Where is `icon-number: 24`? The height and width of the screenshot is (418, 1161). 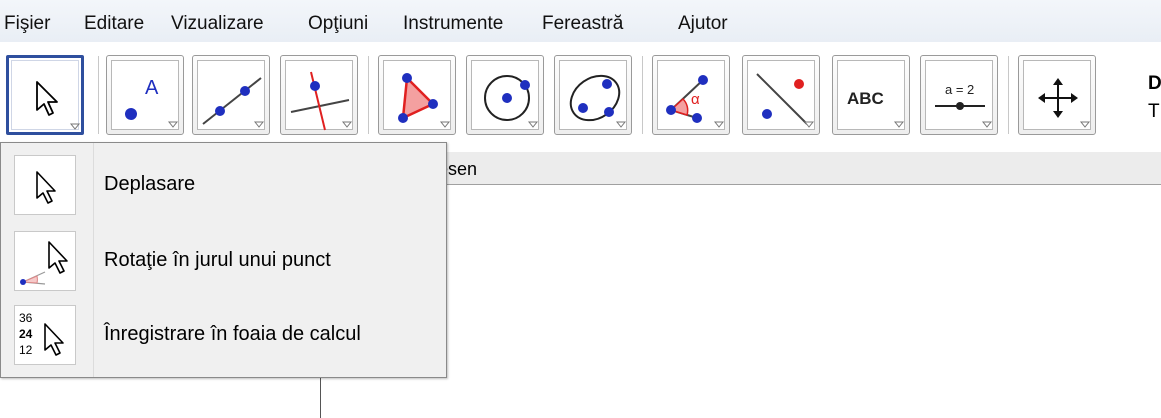 icon-number: 24 is located at coordinates (26, 334).